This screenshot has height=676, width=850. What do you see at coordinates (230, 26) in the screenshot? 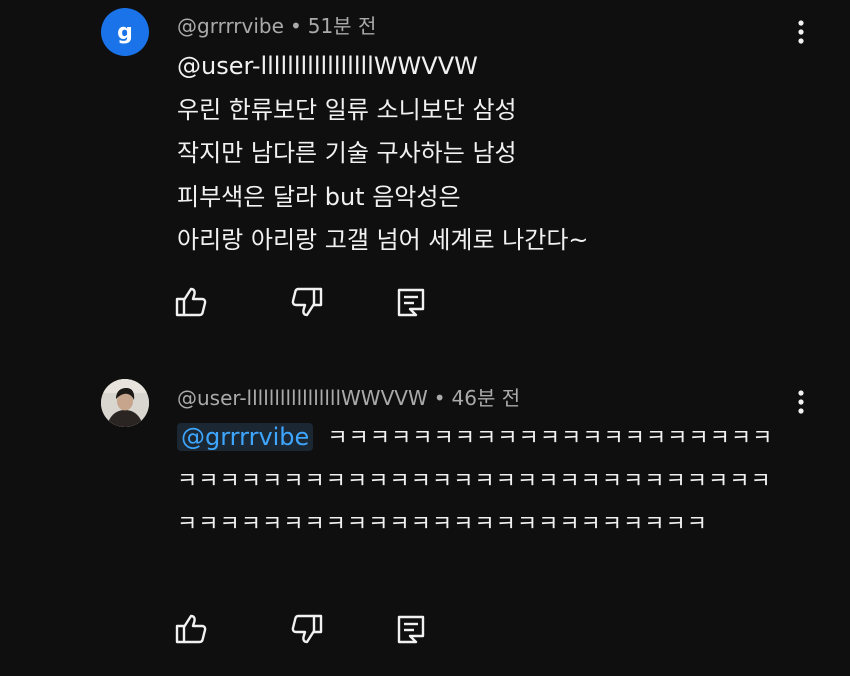
I see `author-name: @grrrrvibe` at bounding box center [230, 26].